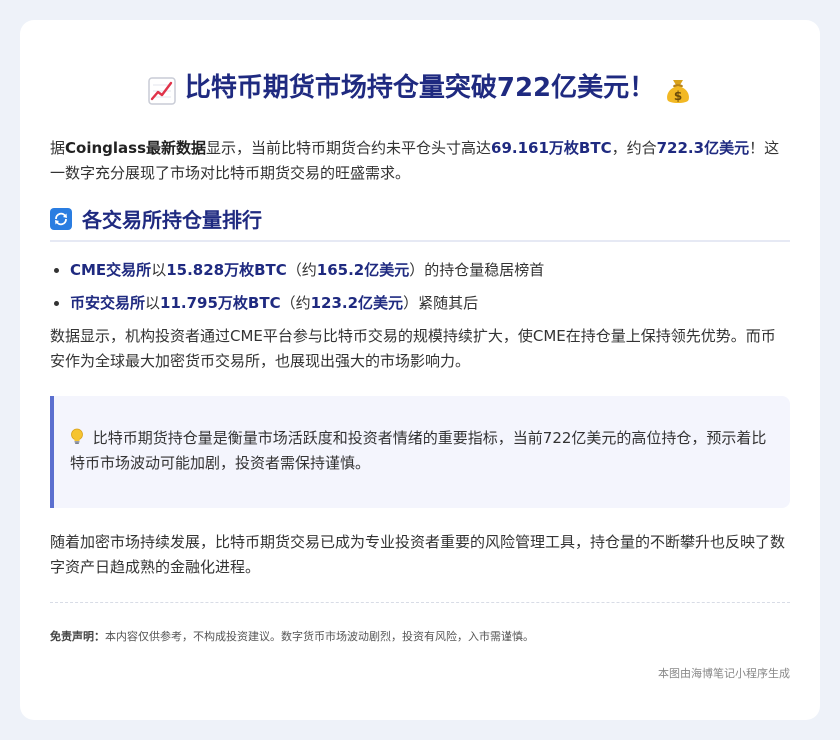  What do you see at coordinates (420, 602) in the screenshot?
I see `divider` at bounding box center [420, 602].